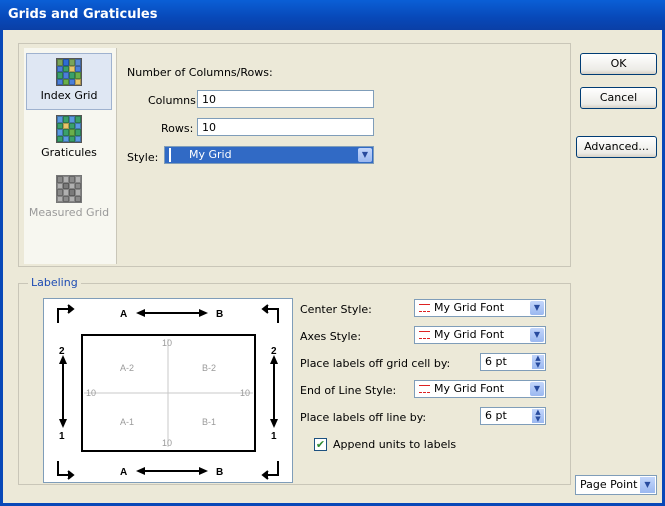 The height and width of the screenshot is (506, 665). What do you see at coordinates (269, 155) in the screenshot?
I see `style-select: My Grid ▼` at bounding box center [269, 155].